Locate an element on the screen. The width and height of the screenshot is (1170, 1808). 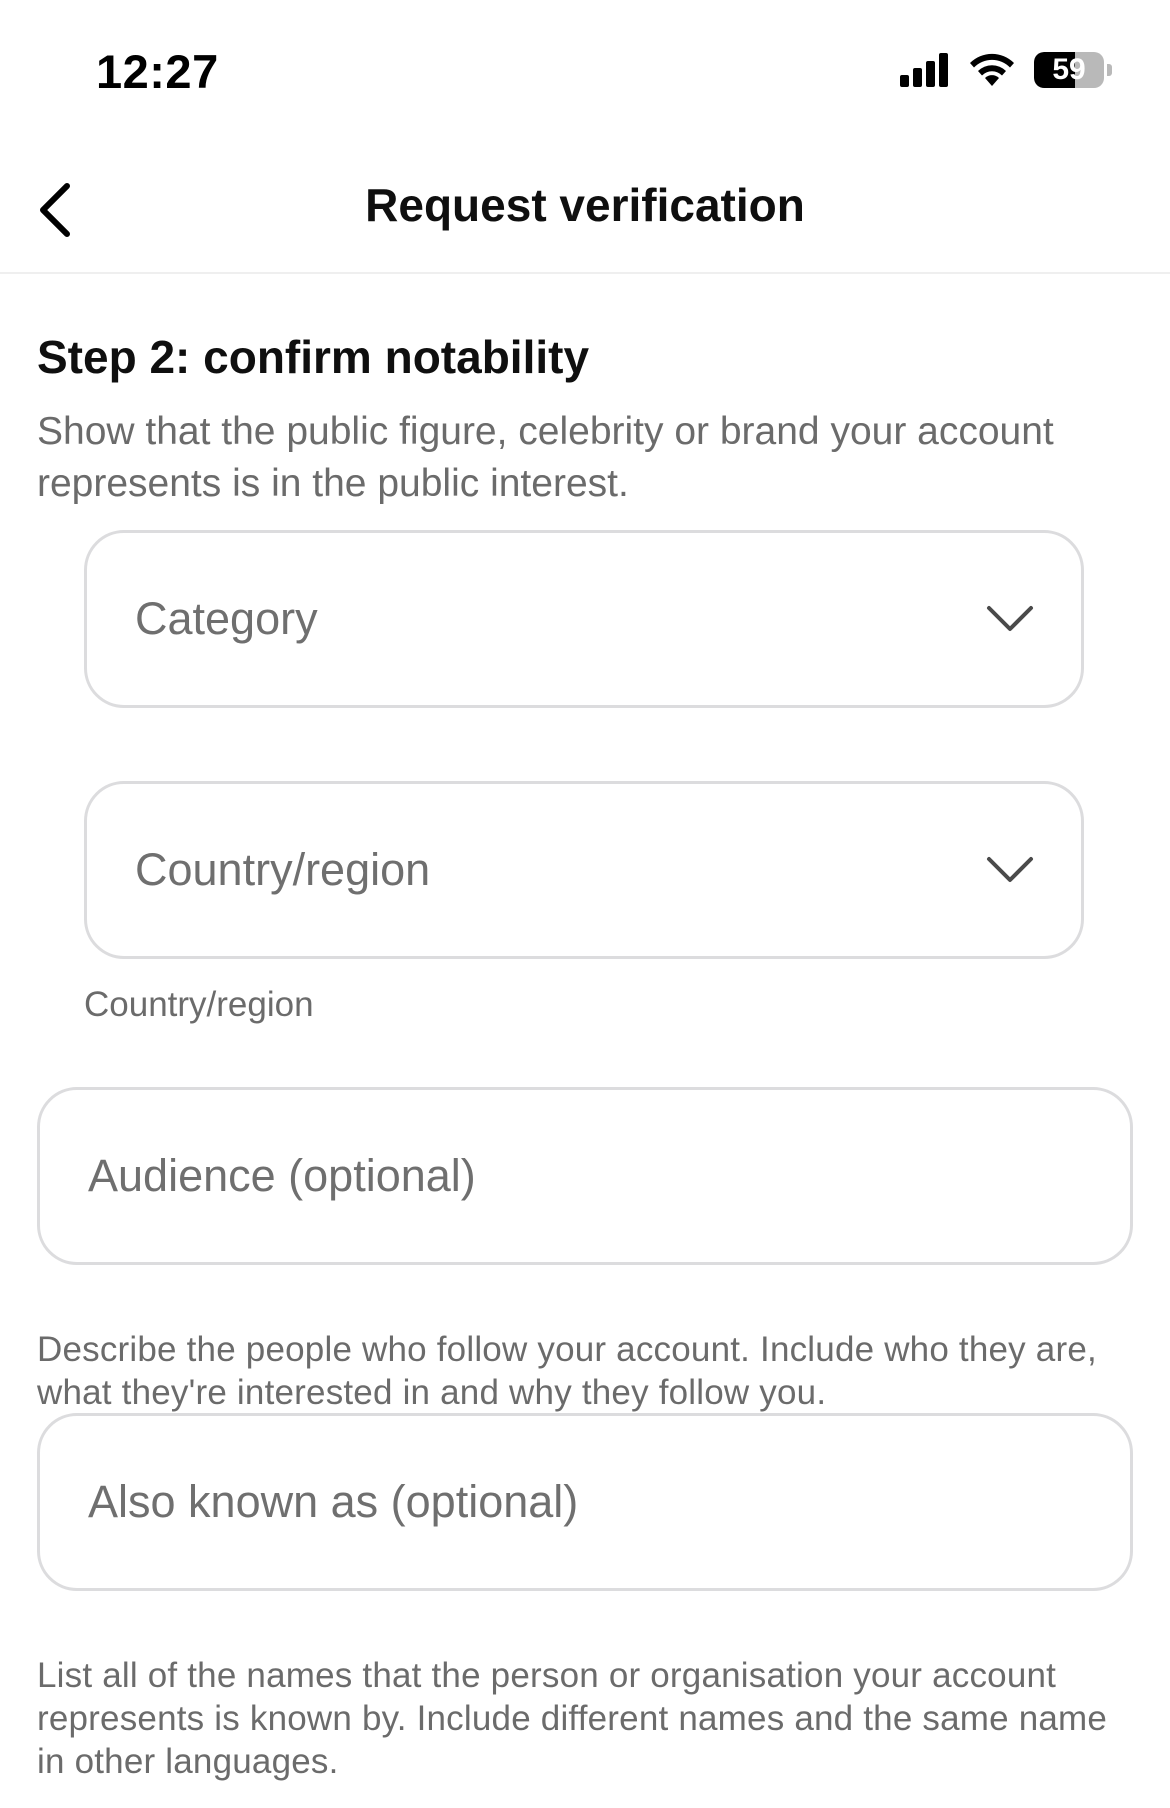
status-icons: 59 is located at coordinates (1006, 70).